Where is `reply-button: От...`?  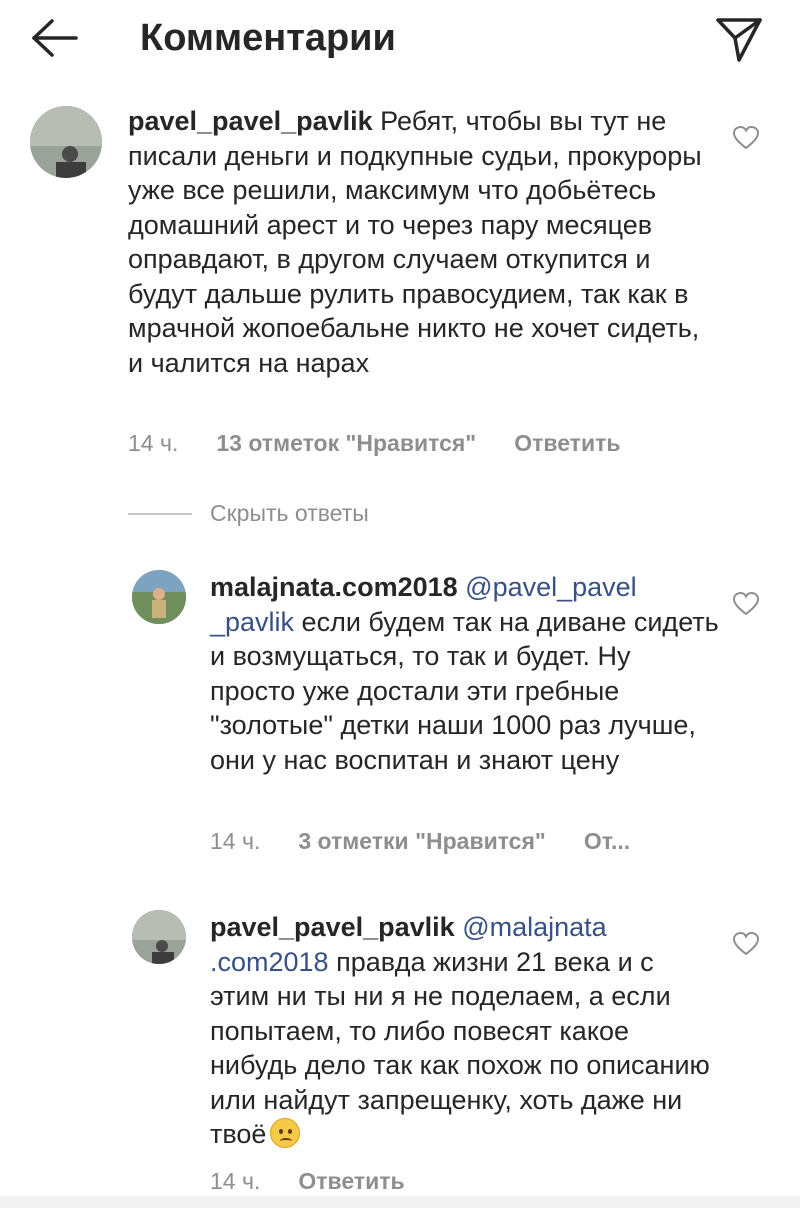
reply-button: От... is located at coordinates (607, 841).